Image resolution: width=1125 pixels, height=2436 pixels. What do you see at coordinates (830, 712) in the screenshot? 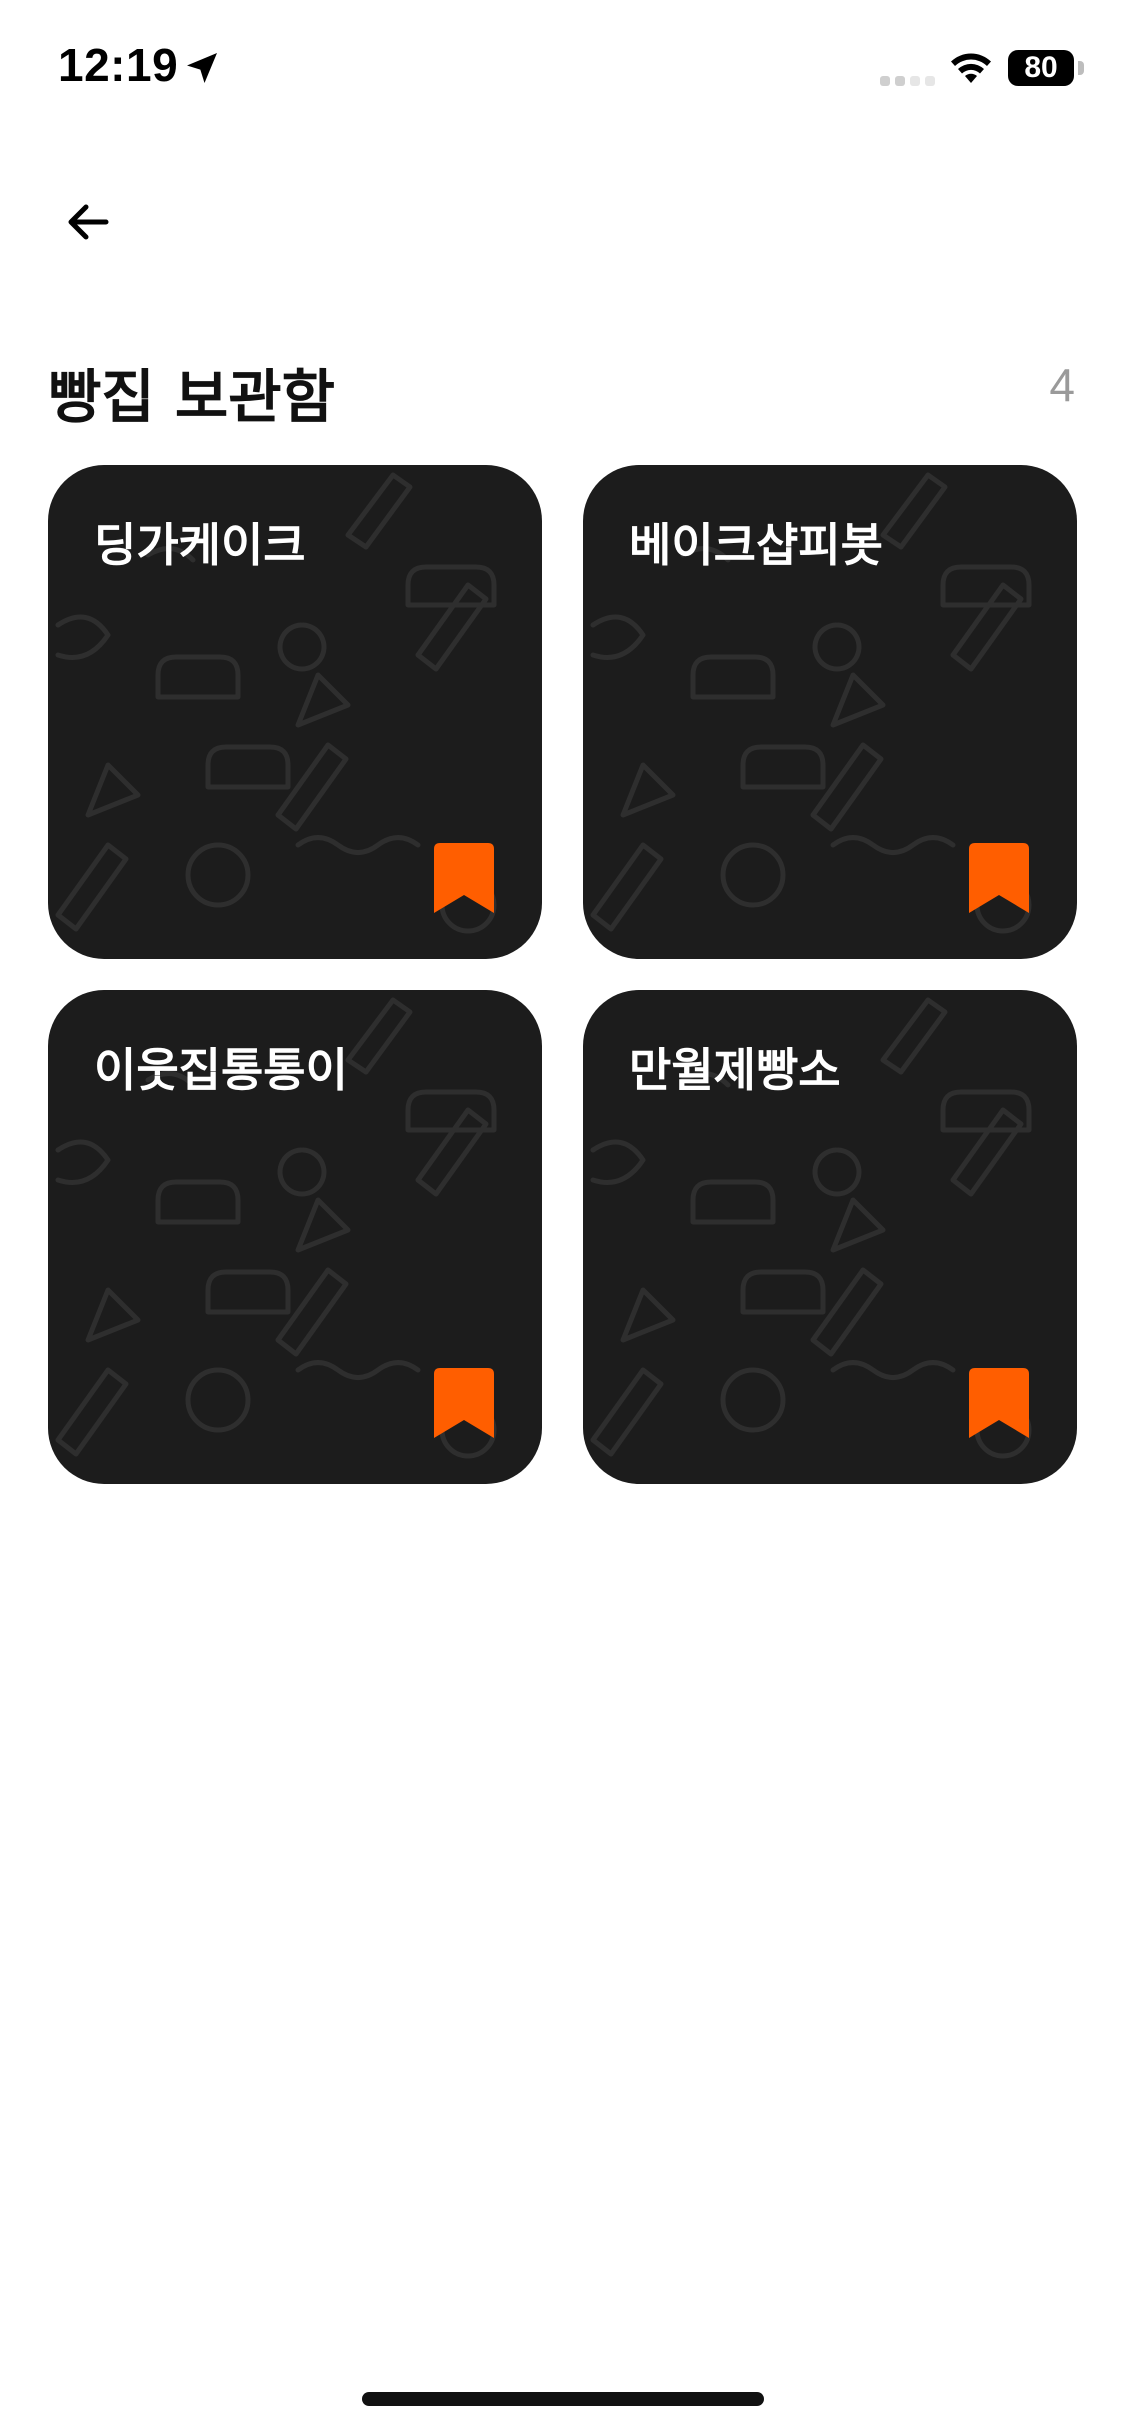
I see `bakery-card: 베이크샵피봇` at bounding box center [830, 712].